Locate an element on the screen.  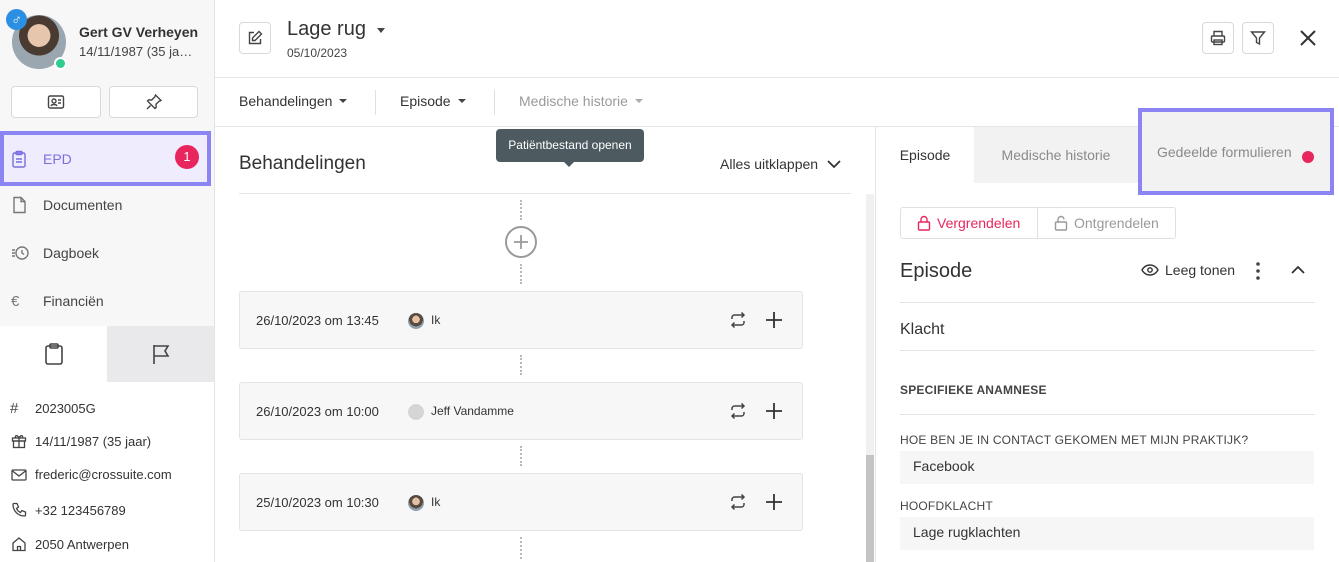
gift-icon is located at coordinates (19, 442).